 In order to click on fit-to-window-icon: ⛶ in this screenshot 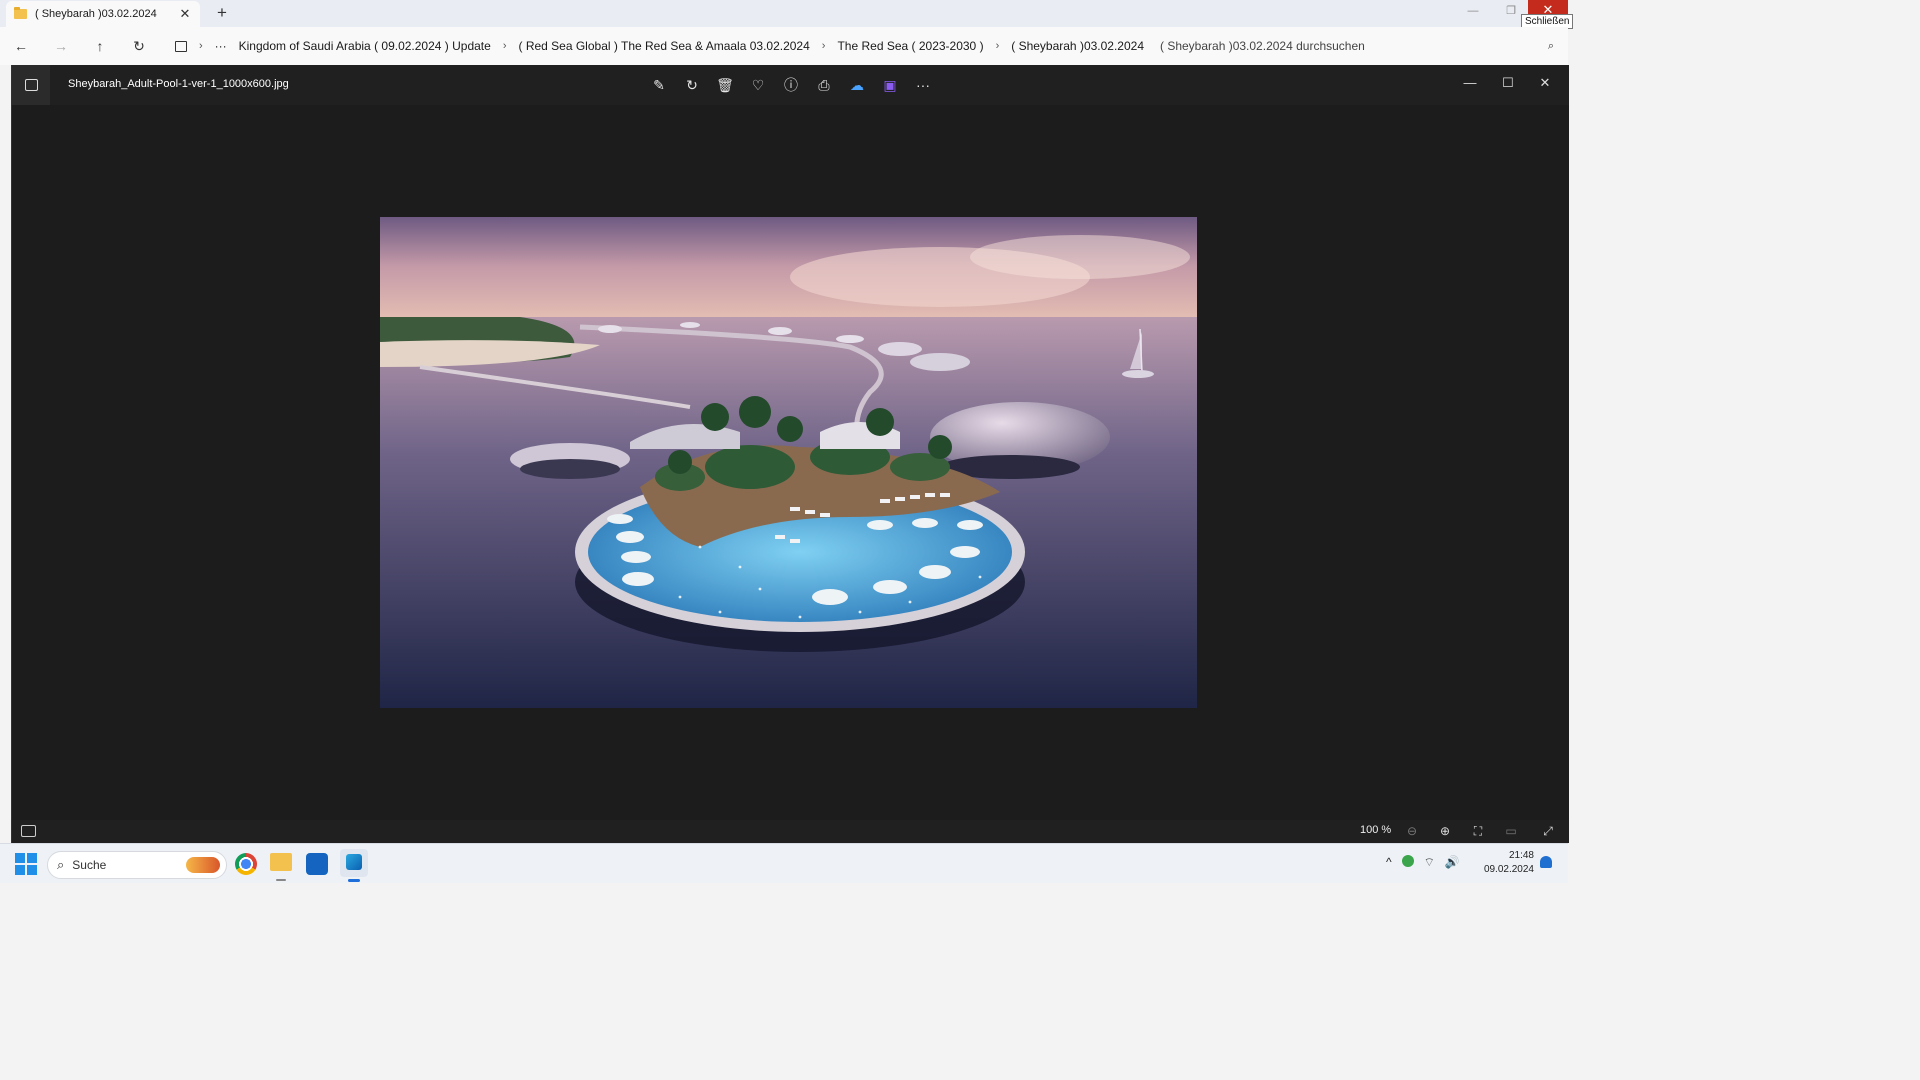, I will do `click(1478, 831)`.